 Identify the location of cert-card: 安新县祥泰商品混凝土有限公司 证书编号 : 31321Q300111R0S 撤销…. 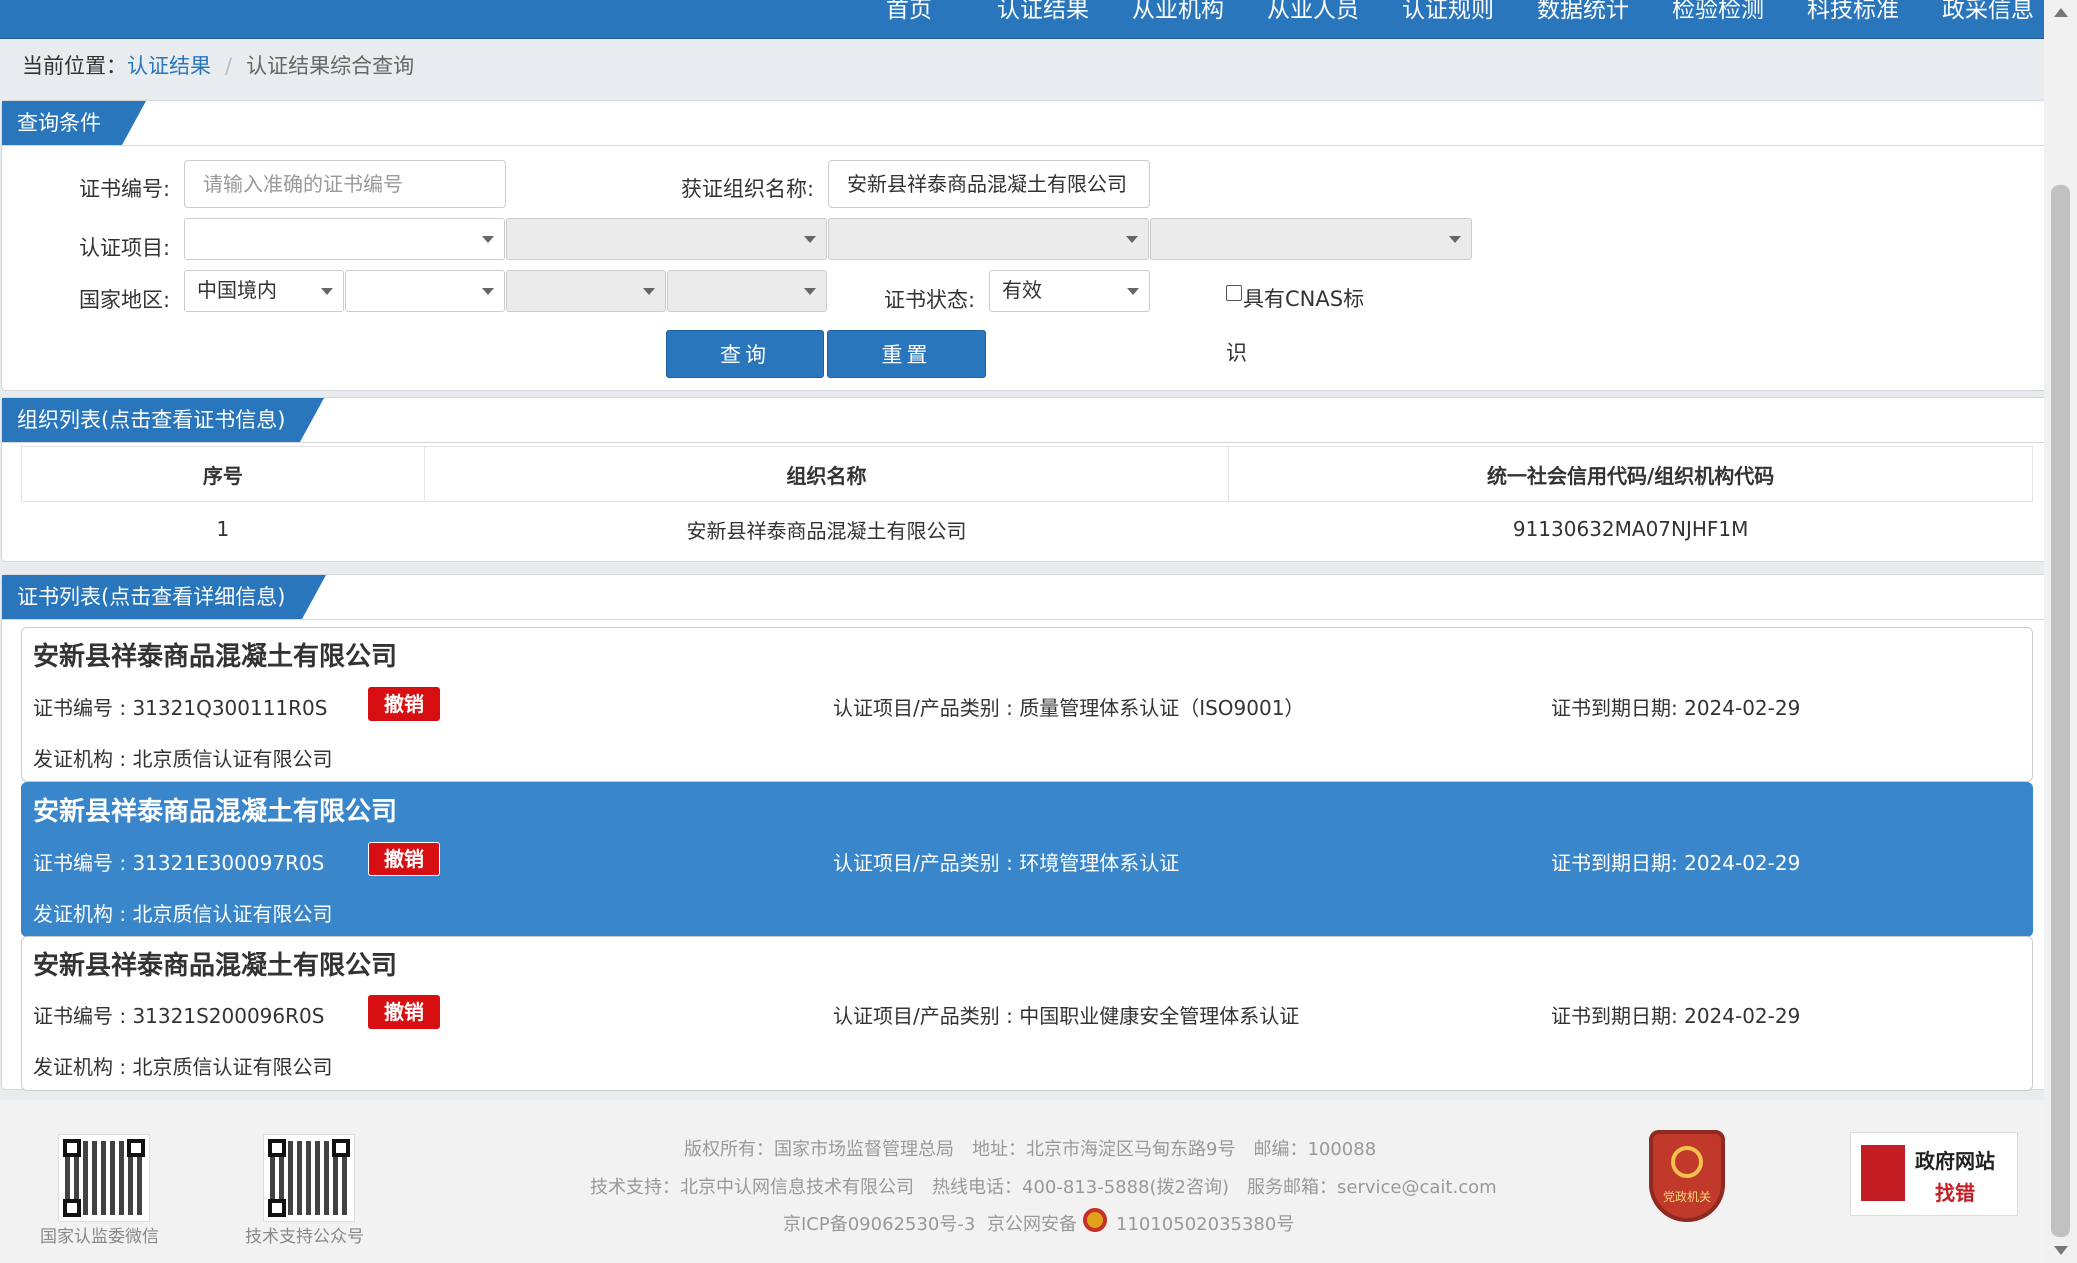
(1027, 704).